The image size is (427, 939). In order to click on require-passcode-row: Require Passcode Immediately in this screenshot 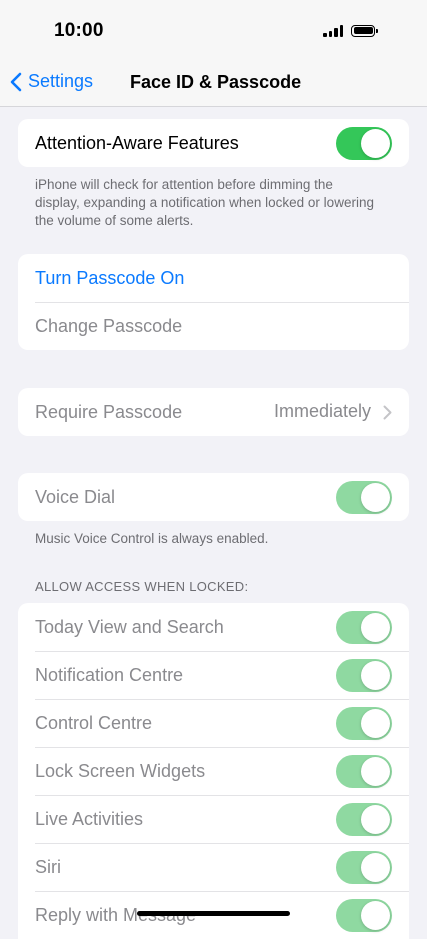, I will do `click(213, 412)`.